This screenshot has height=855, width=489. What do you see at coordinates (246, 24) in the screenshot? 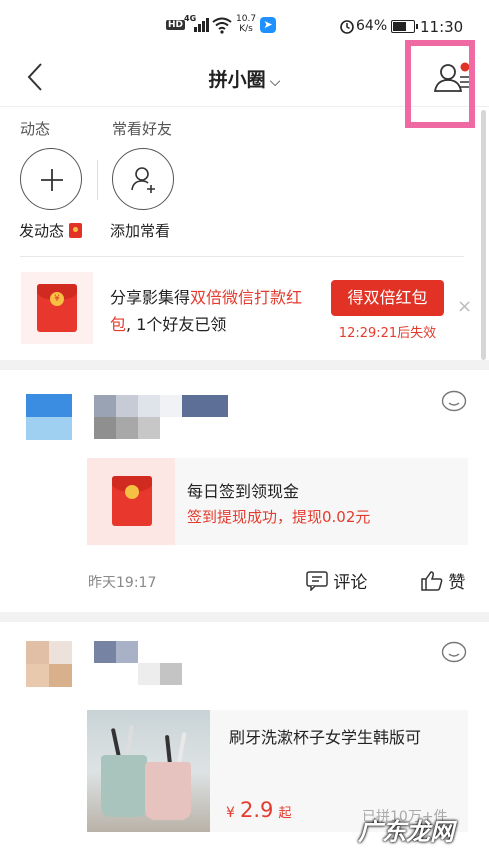
I see `network-speed: 10.7 K/s` at bounding box center [246, 24].